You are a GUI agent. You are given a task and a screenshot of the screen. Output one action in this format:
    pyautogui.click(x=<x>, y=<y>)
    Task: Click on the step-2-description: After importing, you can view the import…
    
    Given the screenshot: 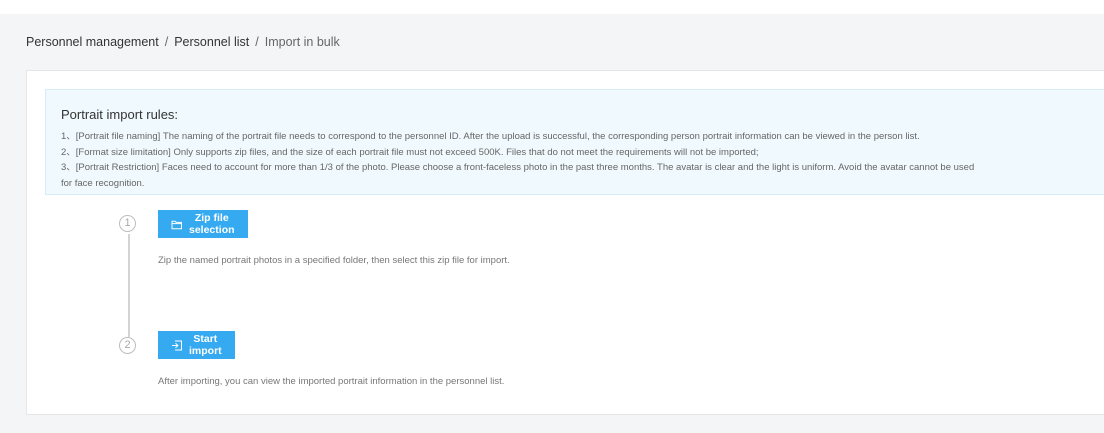 What is the action you would take?
    pyautogui.click(x=331, y=381)
    